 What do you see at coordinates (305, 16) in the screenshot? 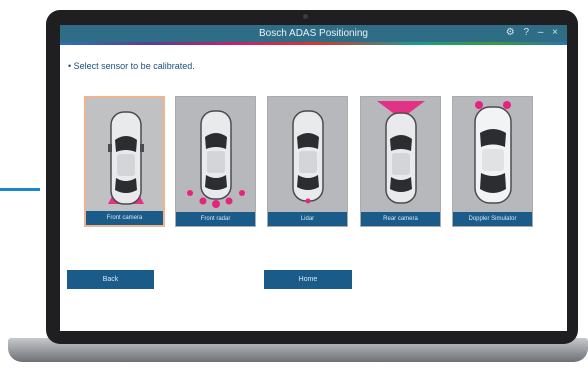
I see `webcam` at bounding box center [305, 16].